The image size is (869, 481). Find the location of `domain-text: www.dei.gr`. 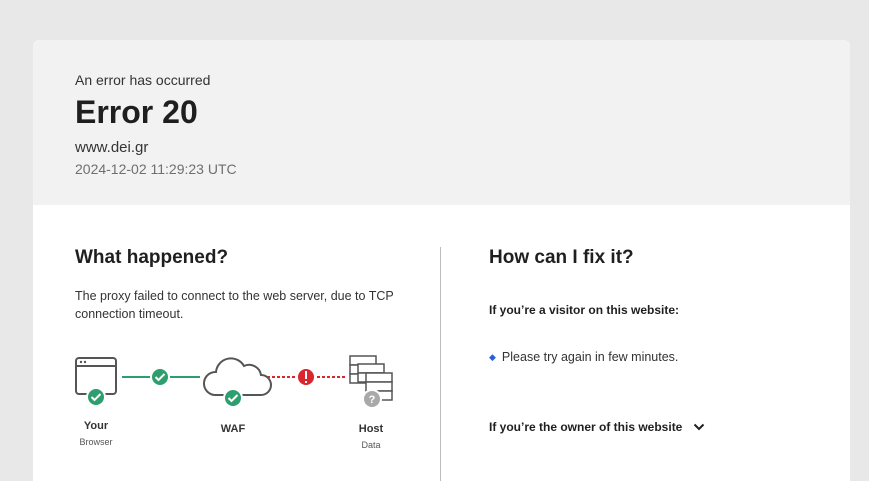

domain-text: www.dei.gr is located at coordinates (112, 147).